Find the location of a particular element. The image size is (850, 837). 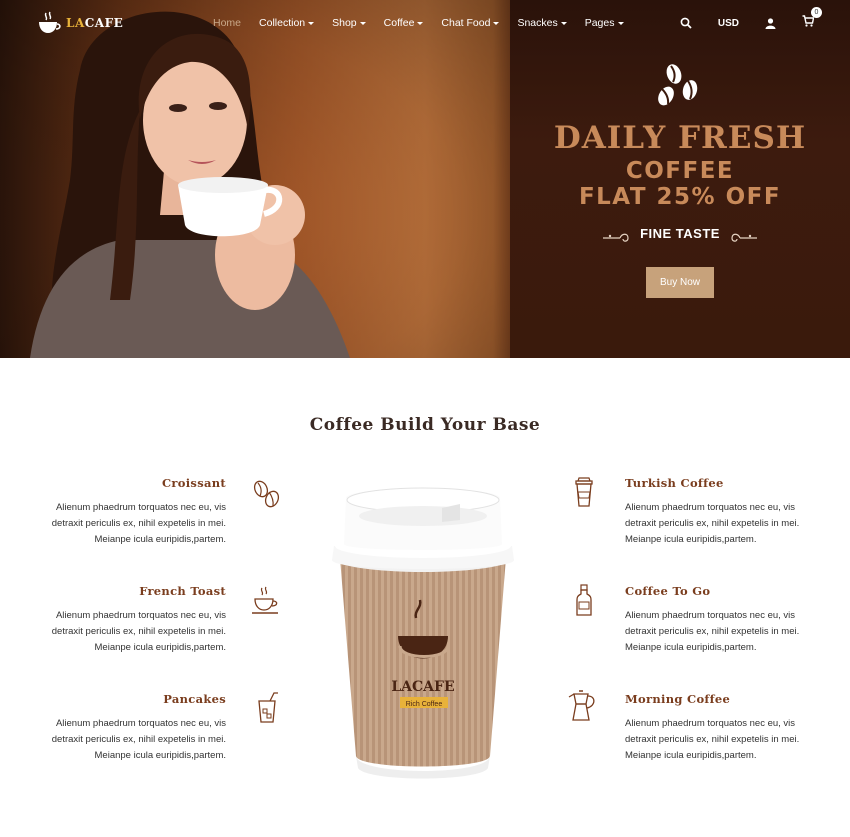

coffee-cup-logo-icon is located at coordinates (50, 22).